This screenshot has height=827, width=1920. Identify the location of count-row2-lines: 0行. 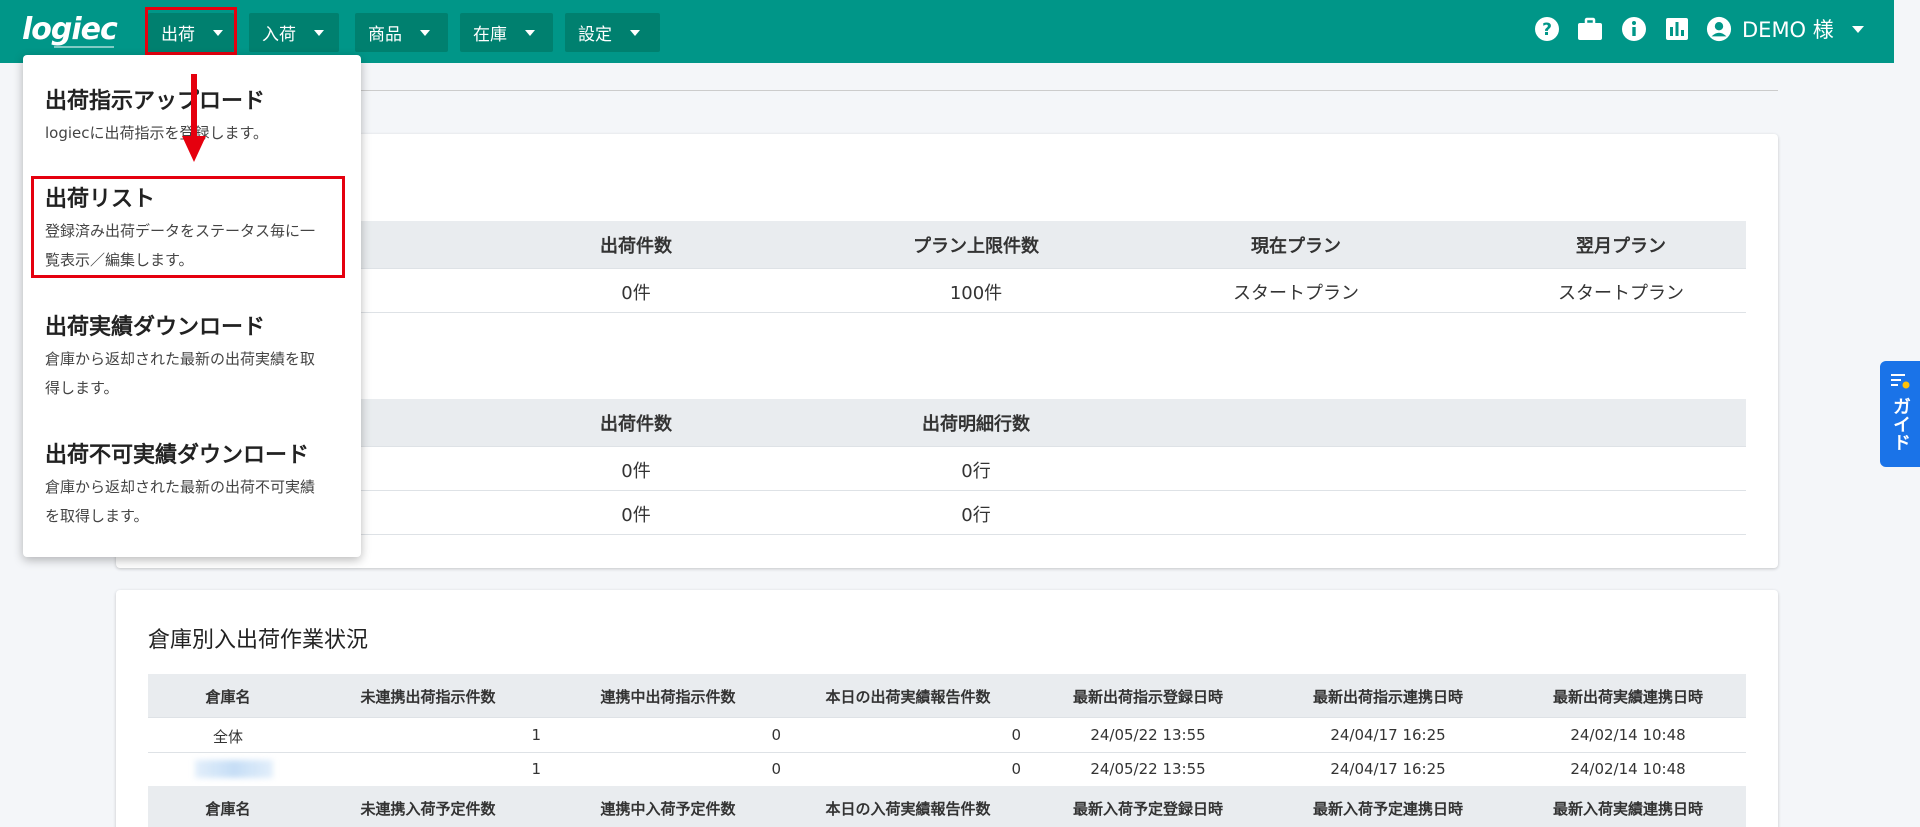
(976, 515).